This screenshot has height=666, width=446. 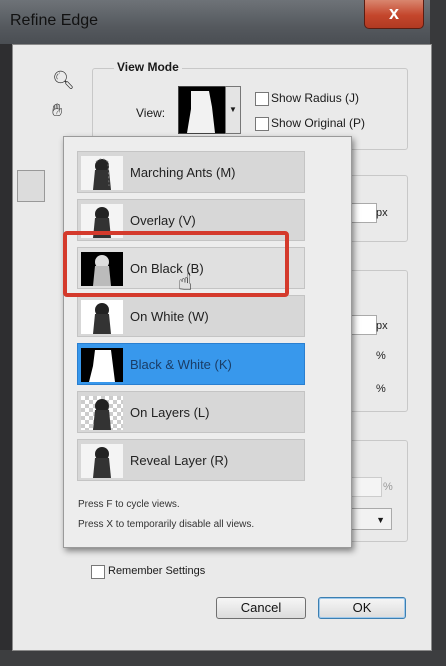 I want to click on black-white-thumb, so click(x=102, y=365).